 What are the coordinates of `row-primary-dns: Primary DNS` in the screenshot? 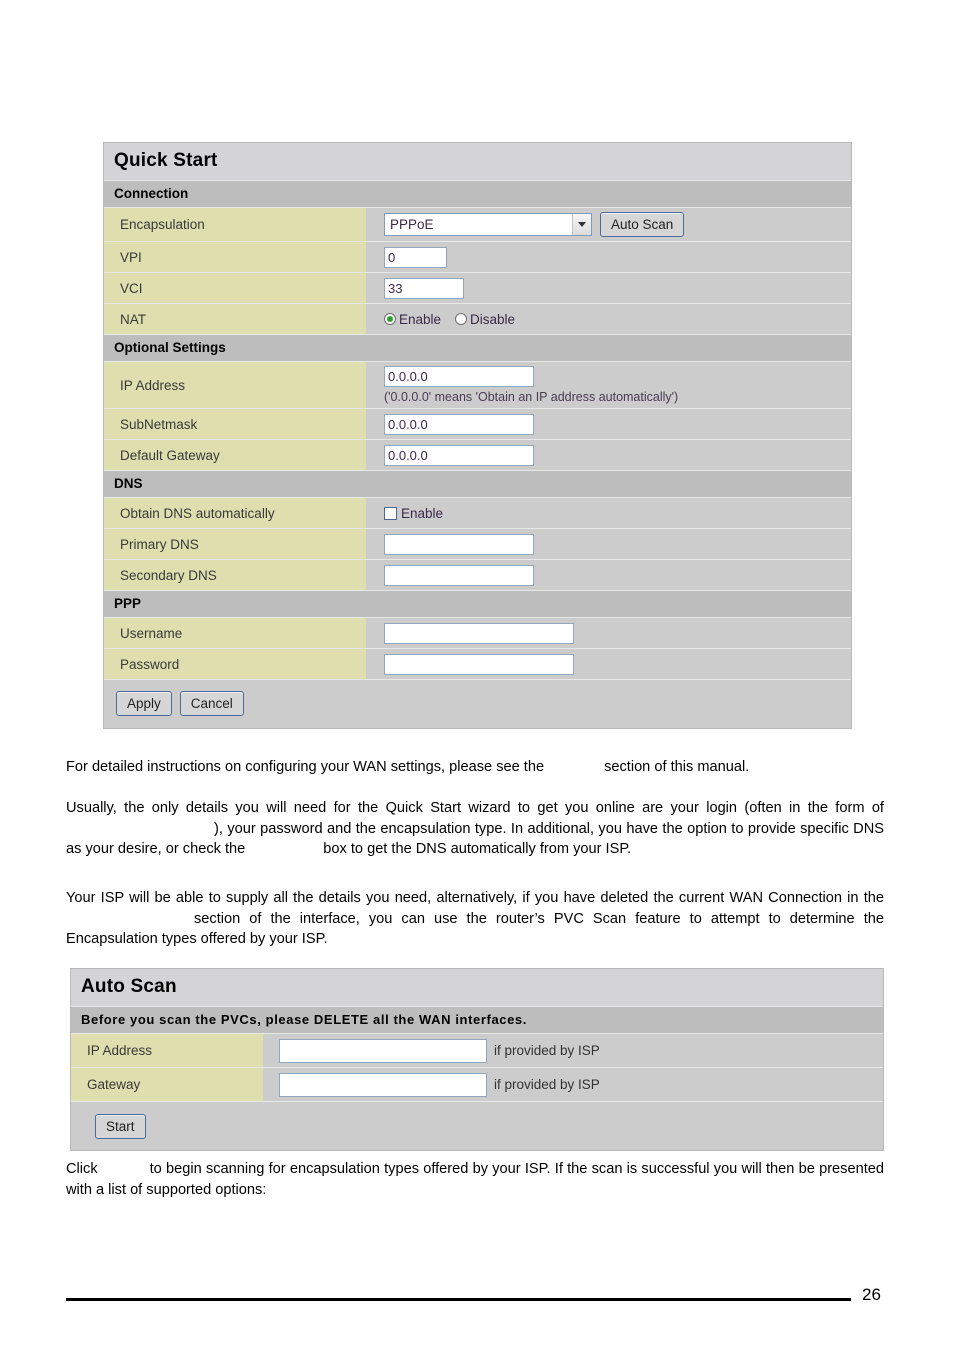 It's located at (477, 543).